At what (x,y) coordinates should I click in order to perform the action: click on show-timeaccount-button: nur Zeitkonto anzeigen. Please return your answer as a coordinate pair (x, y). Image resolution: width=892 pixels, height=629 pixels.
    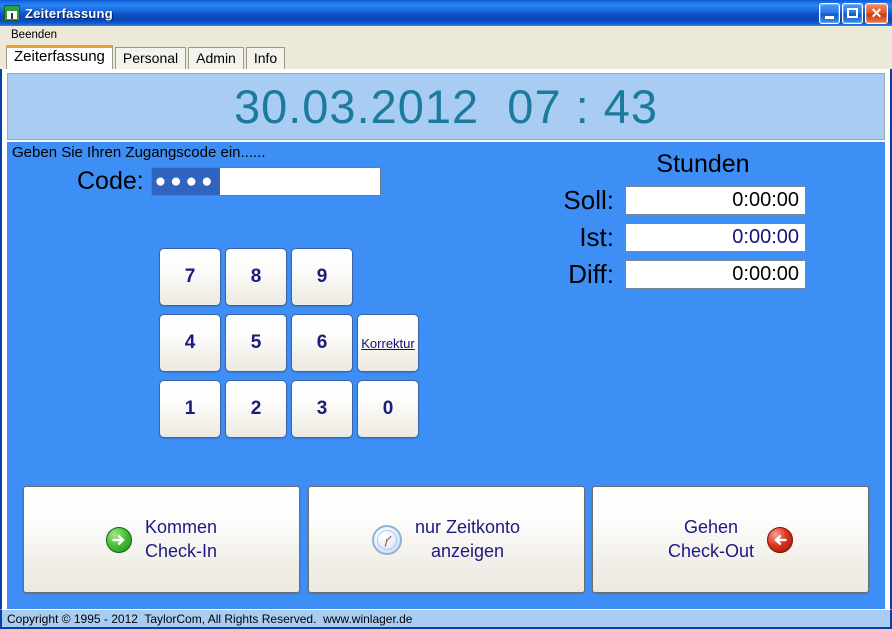
    Looking at the image, I should click on (446, 539).